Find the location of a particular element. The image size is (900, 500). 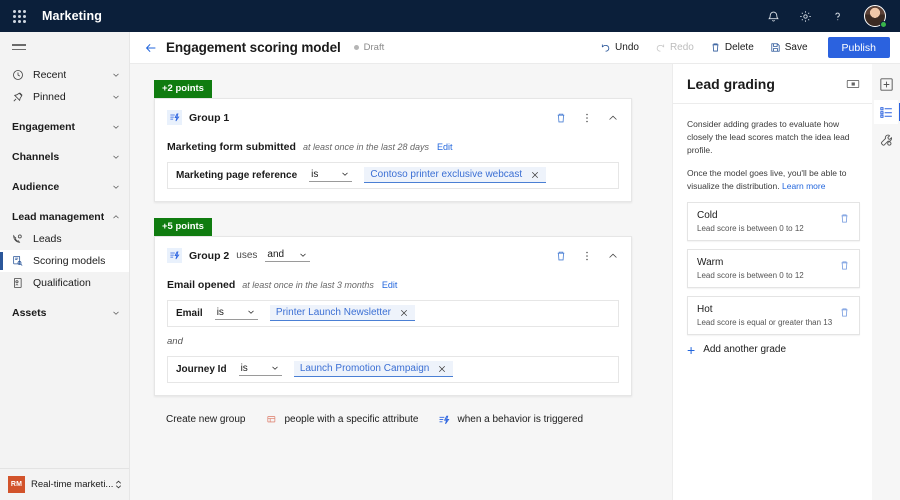

sidebar-section-audience: Audience is located at coordinates (64, 187).